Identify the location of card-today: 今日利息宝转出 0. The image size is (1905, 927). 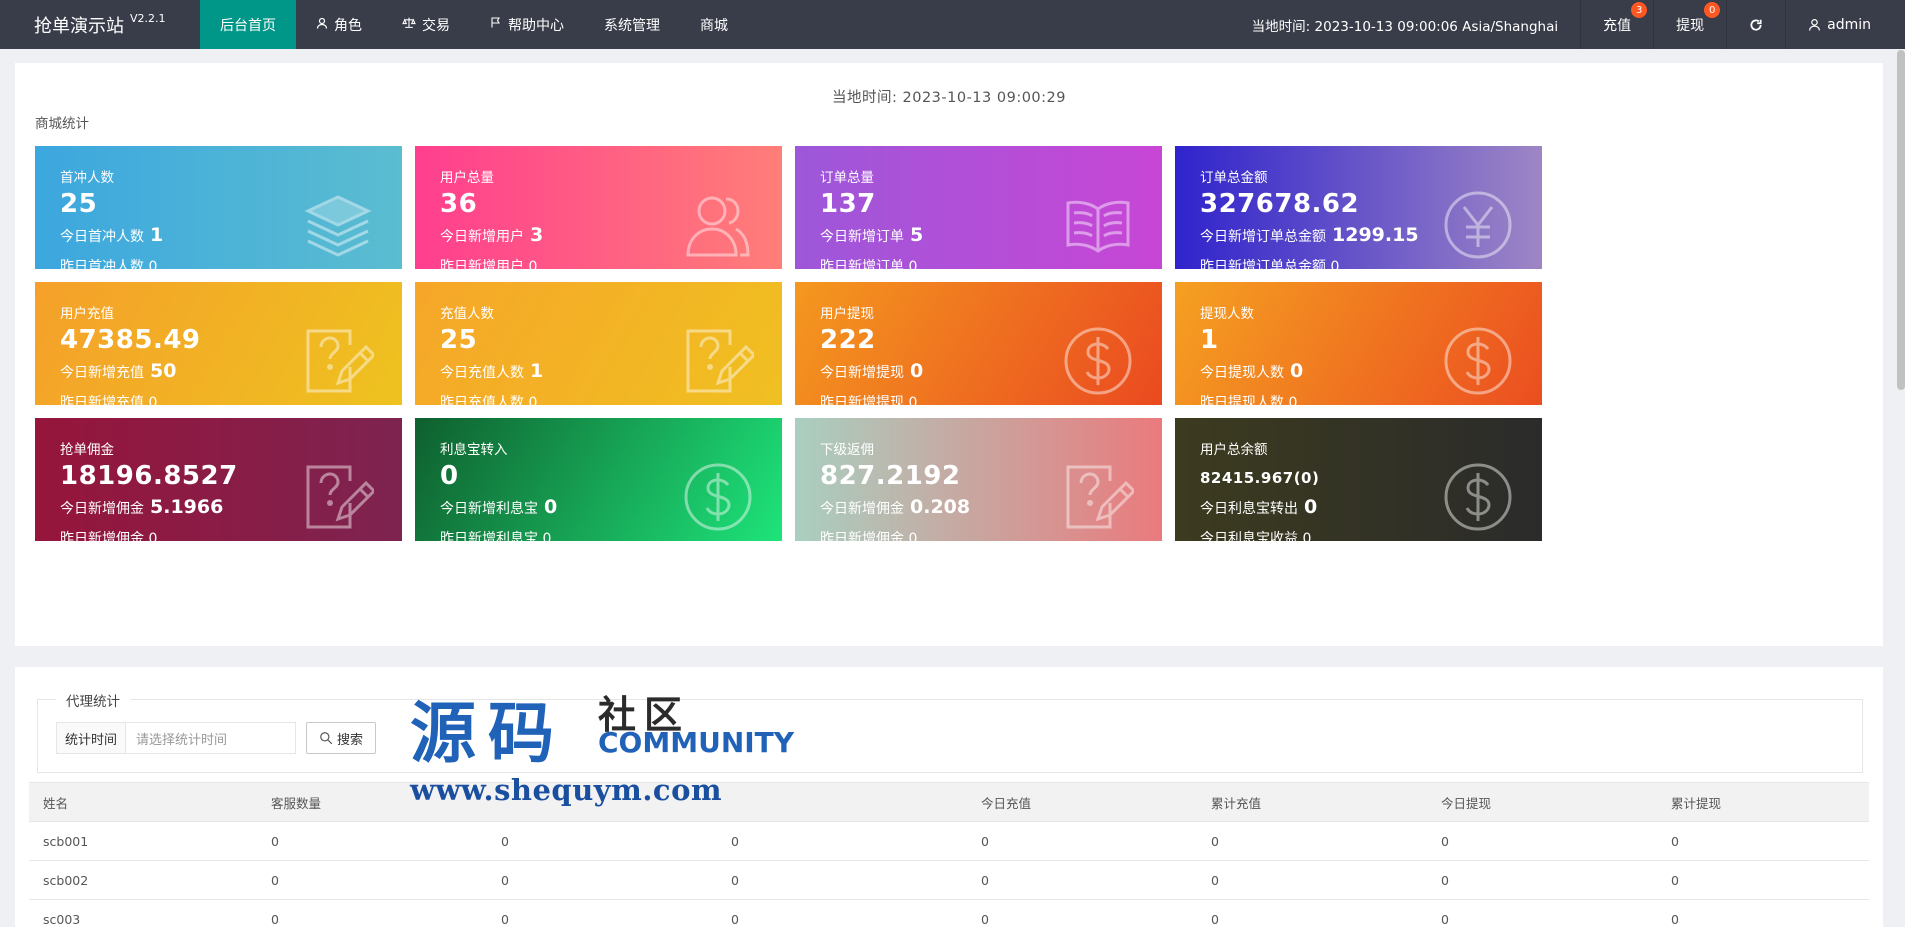
(1258, 507).